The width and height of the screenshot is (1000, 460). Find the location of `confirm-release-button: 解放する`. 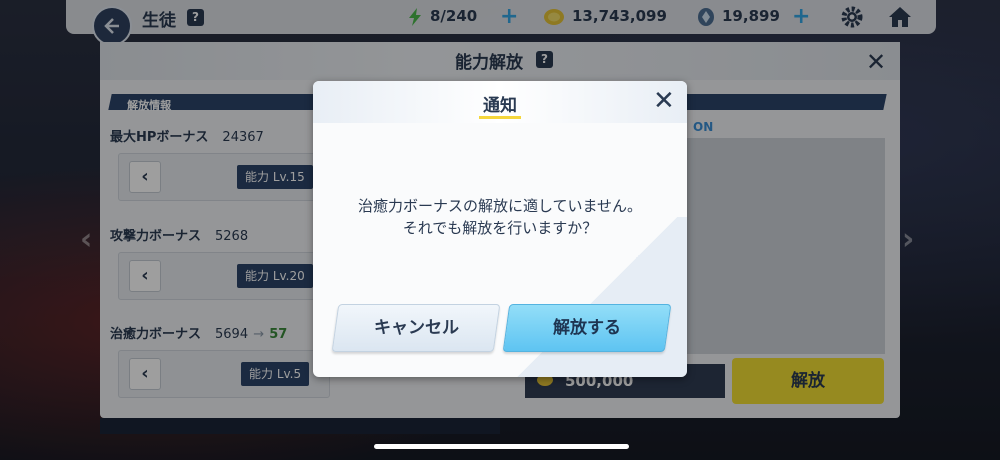

confirm-release-button: 解放する is located at coordinates (587, 328).